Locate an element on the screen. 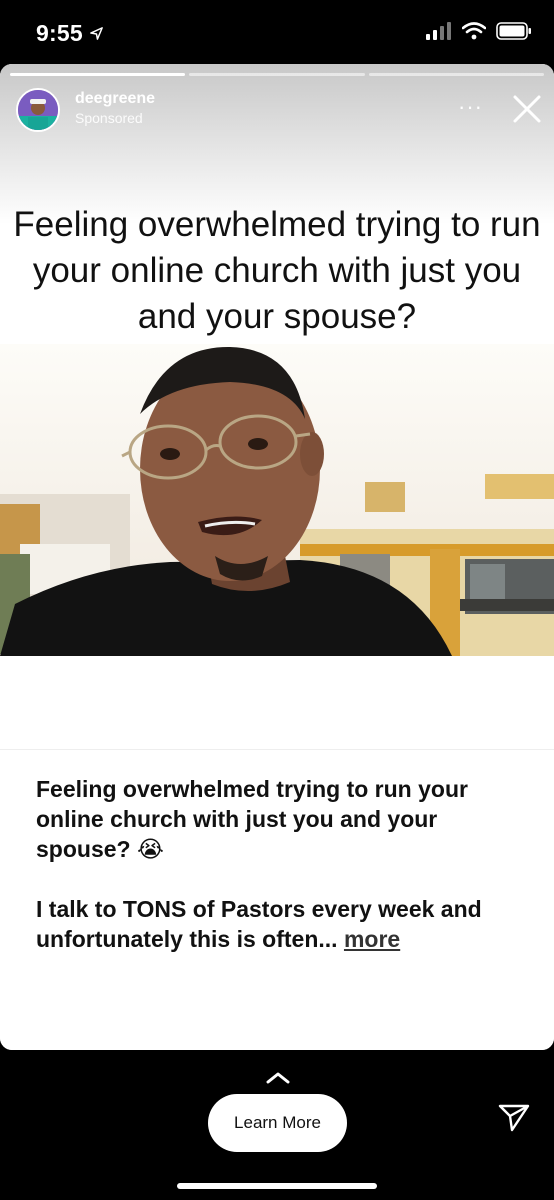 The width and height of the screenshot is (554, 1200). username: deegreene is located at coordinates (115, 99).